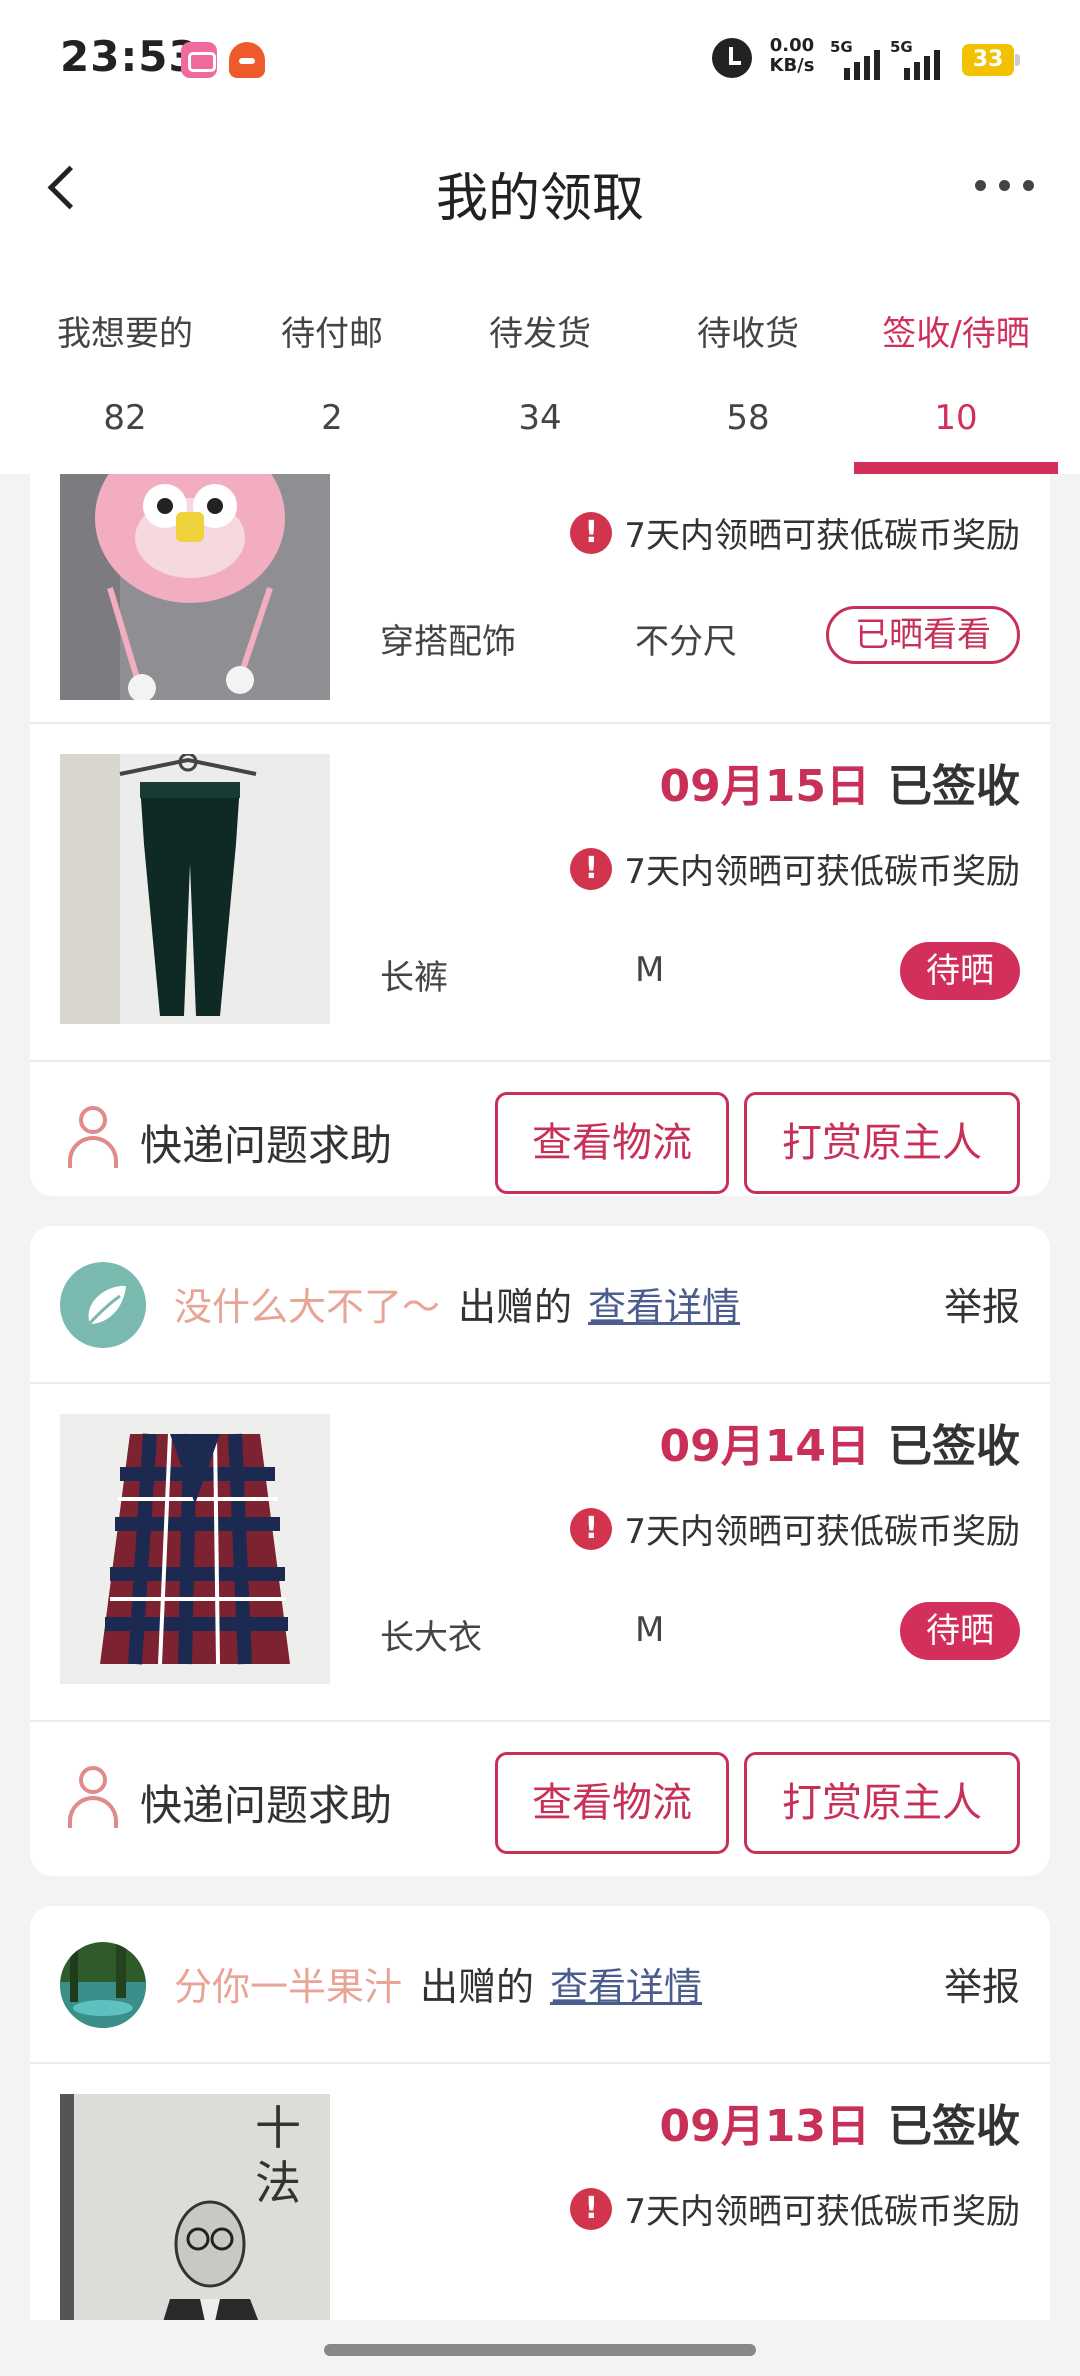  I want to click on sign-date: 09月13日 已签收, so click(839, 2126).